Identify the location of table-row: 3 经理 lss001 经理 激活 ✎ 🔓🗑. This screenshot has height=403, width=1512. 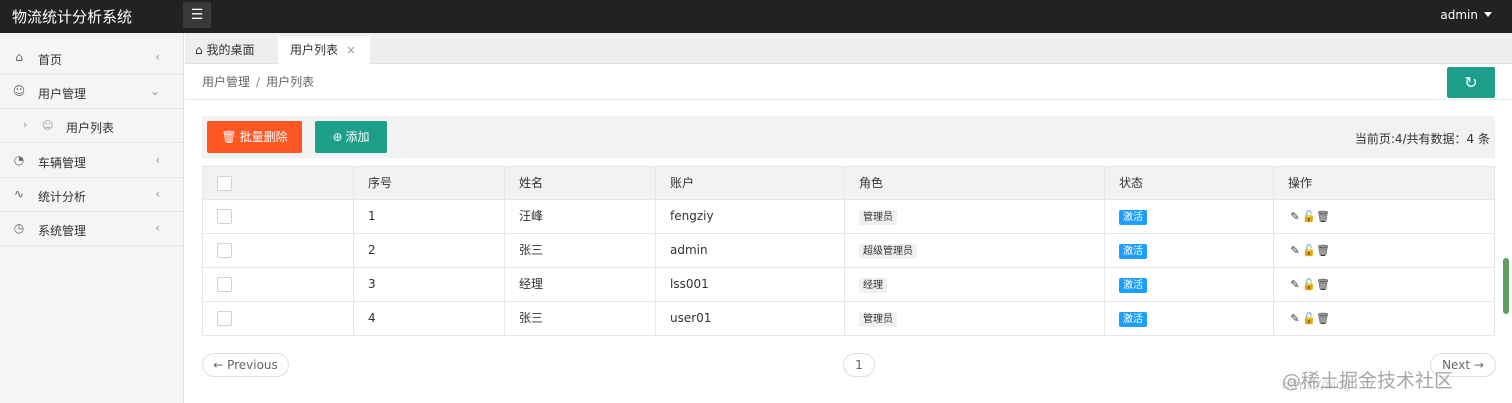
(848, 285).